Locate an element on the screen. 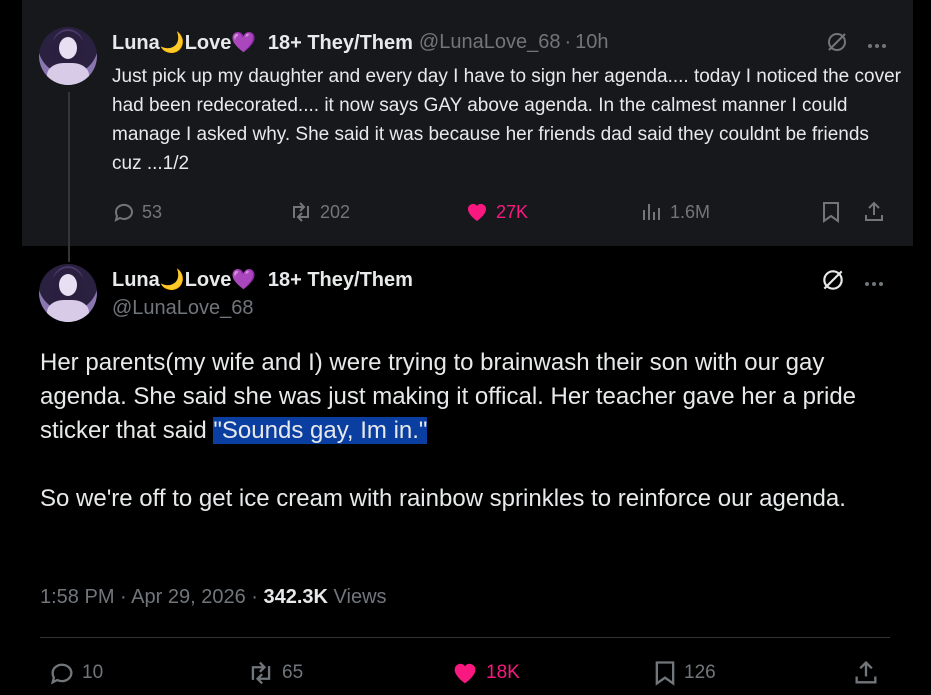  thread-line is located at coordinates (69, 177).